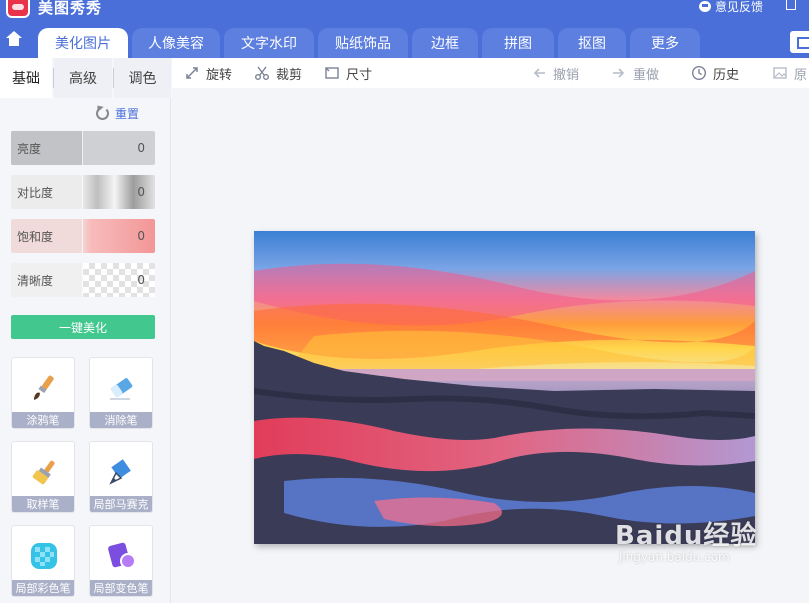  Describe the element at coordinates (83, 327) in the screenshot. I see `one-click-beautify-button: 一键美化` at that location.